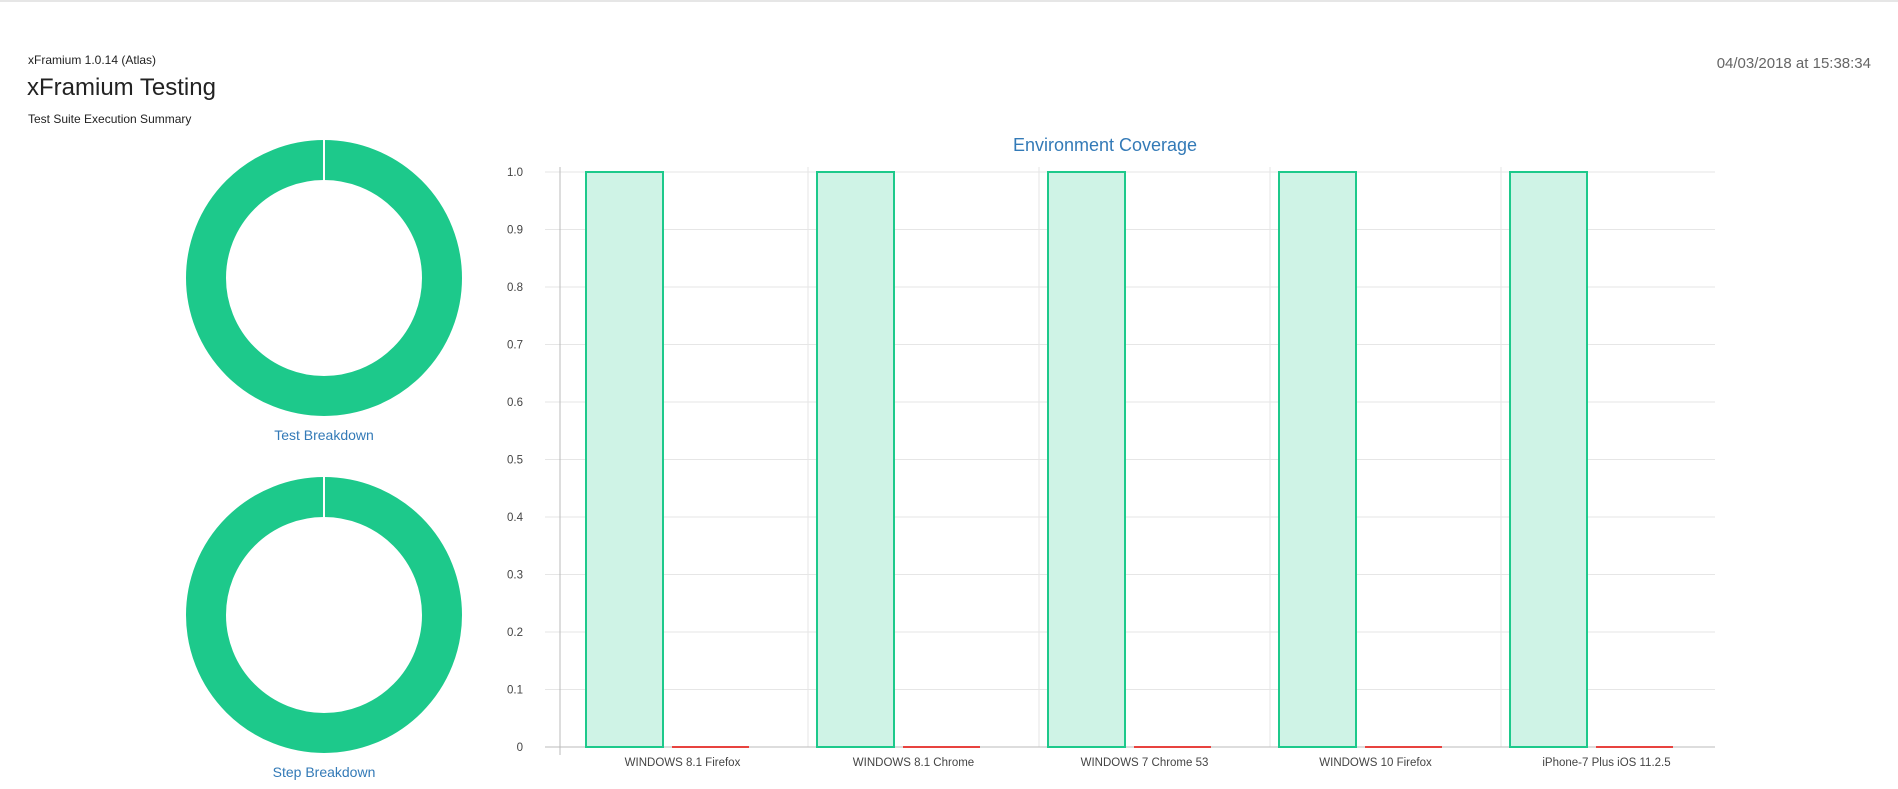 The height and width of the screenshot is (789, 1898). What do you see at coordinates (515, 691) in the screenshot?
I see `y-tick-label: 0.1` at bounding box center [515, 691].